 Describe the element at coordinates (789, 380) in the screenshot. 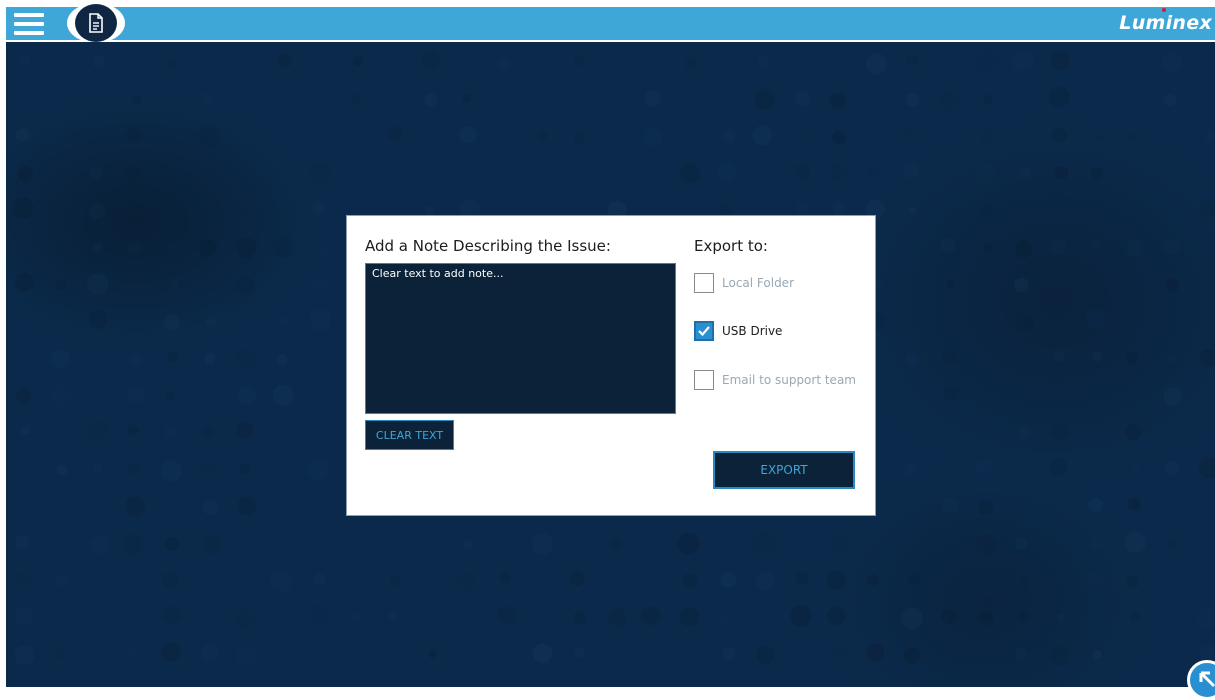

I see `email-support-label: Email to support team` at that location.